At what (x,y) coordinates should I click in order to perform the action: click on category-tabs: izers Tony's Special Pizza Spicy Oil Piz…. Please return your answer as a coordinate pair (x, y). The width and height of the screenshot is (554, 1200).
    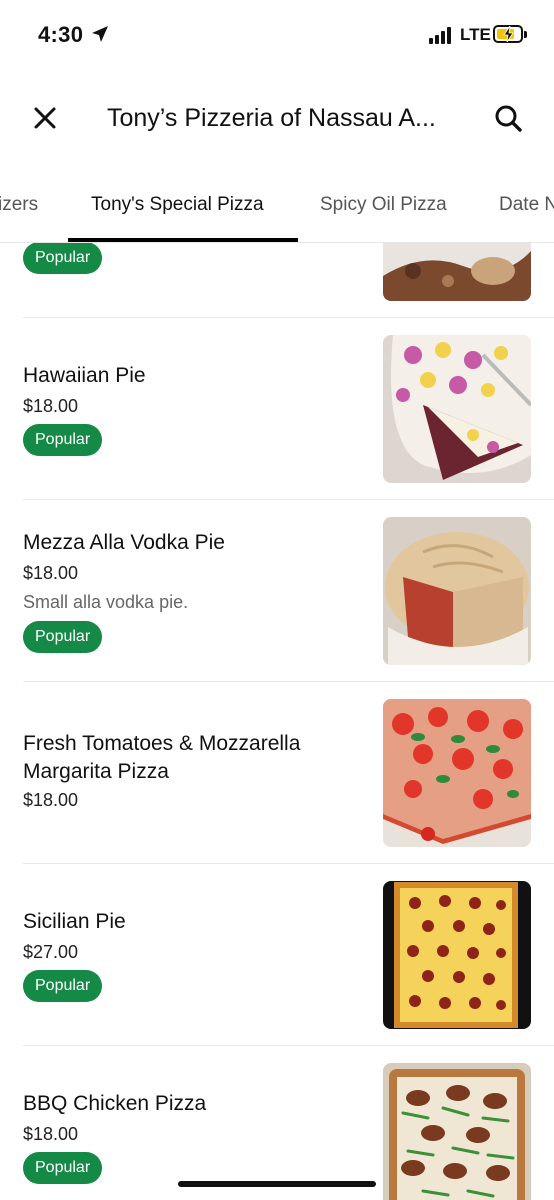
    Looking at the image, I should click on (277, 206).